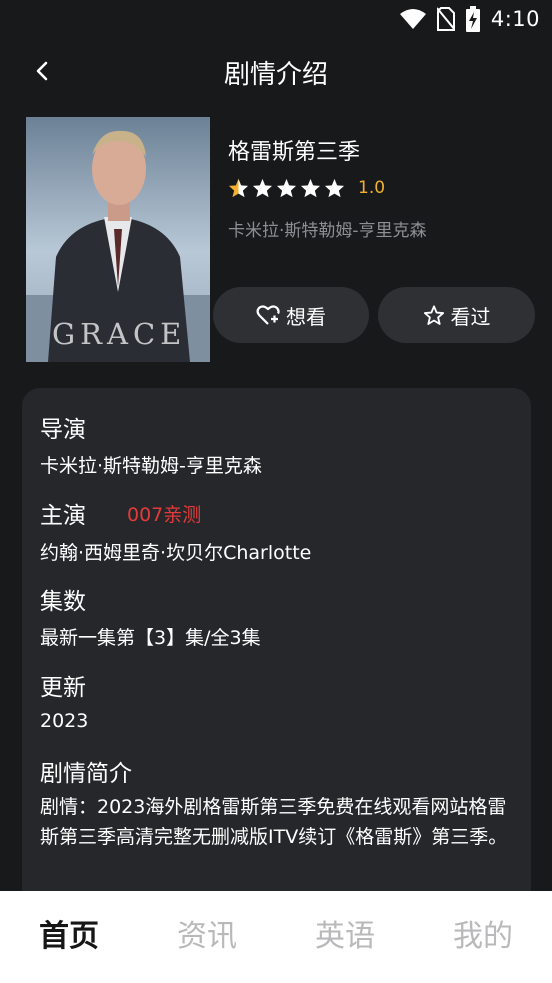  I want to click on tab-english: 英语, so click(345, 937).